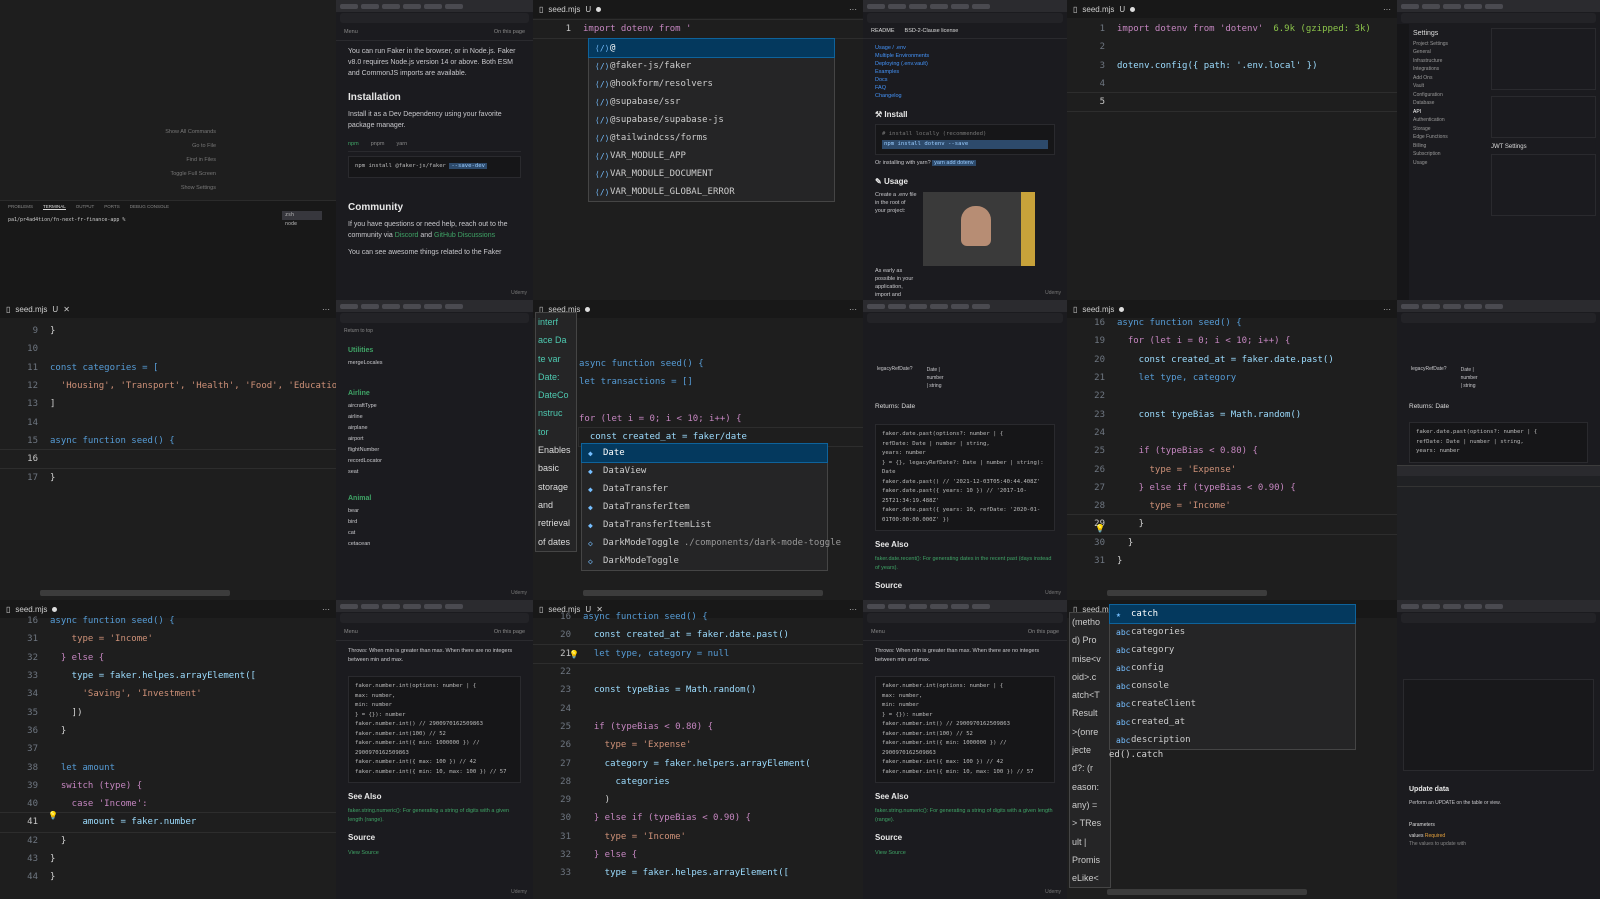  Describe the element at coordinates (464, 235) in the screenshot. I see `github-discussions-link: GitHub Discussions` at that location.